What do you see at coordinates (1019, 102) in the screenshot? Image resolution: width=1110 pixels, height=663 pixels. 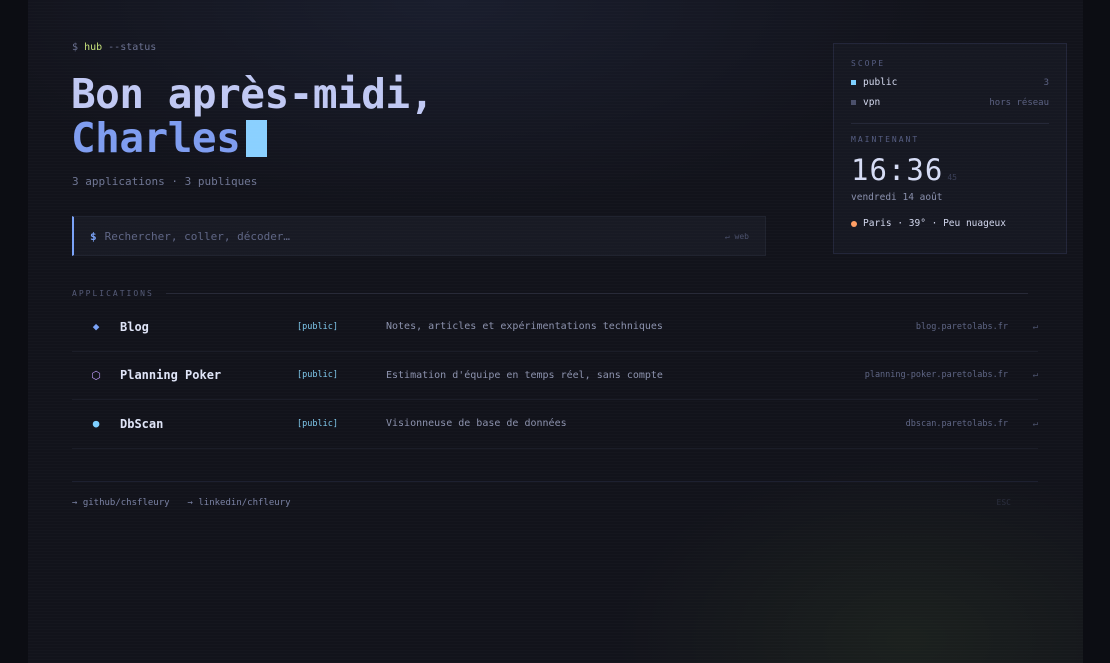 I see `scope-value: hors réseau` at bounding box center [1019, 102].